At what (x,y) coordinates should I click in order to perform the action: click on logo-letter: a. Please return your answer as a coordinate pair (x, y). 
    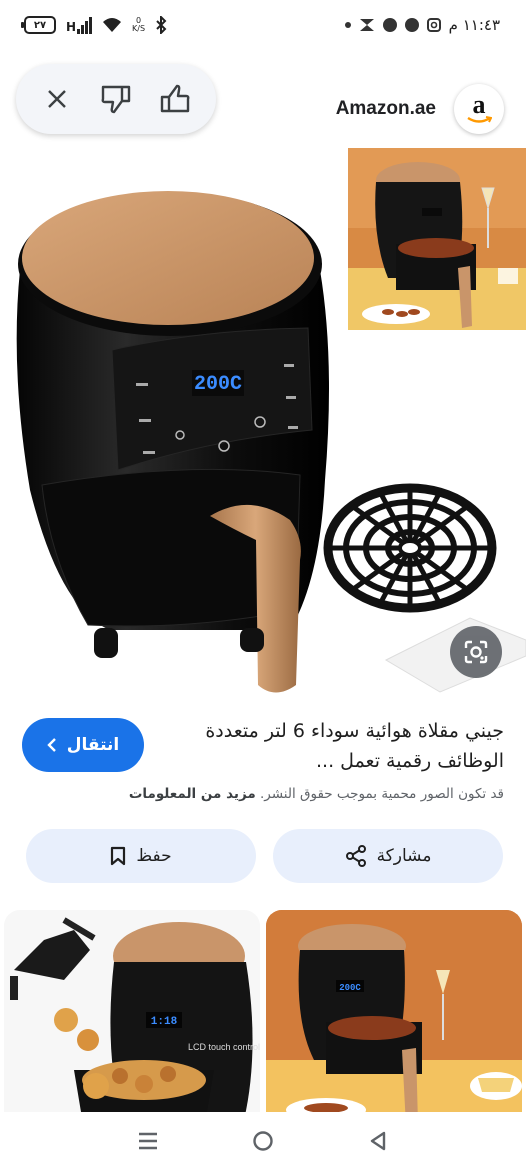
    Looking at the image, I should click on (479, 104).